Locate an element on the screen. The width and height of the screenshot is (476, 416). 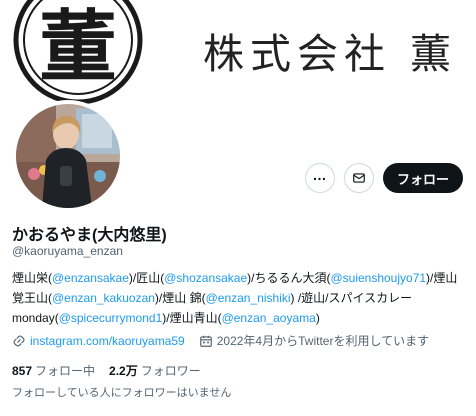
following-count: 857 is located at coordinates (22, 371).